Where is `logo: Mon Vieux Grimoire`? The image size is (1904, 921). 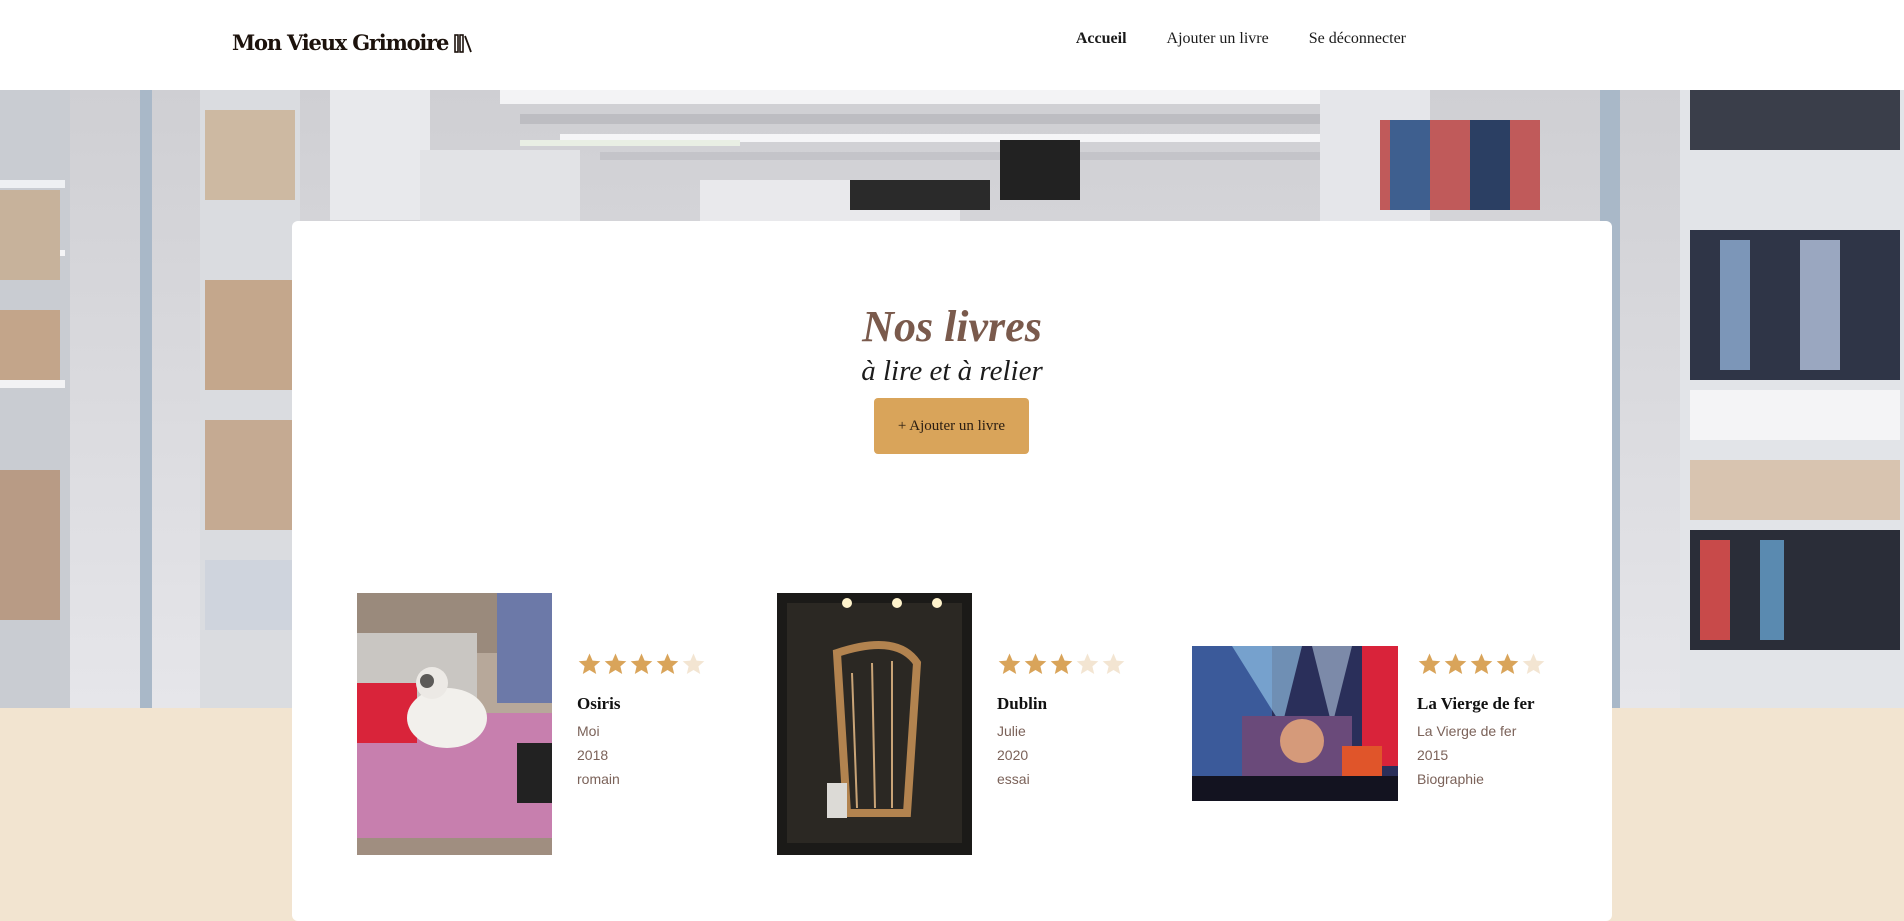
logo: Mon Vieux Grimoire is located at coordinates (352, 42).